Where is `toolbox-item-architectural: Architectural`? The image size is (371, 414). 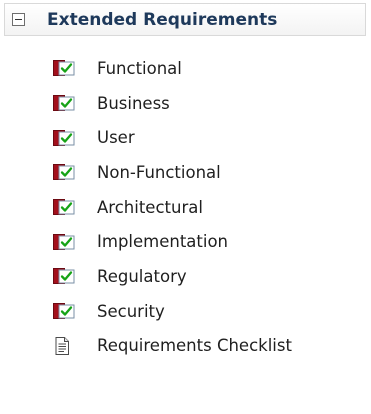
toolbox-item-architectural: Architectural is located at coordinates (185, 207).